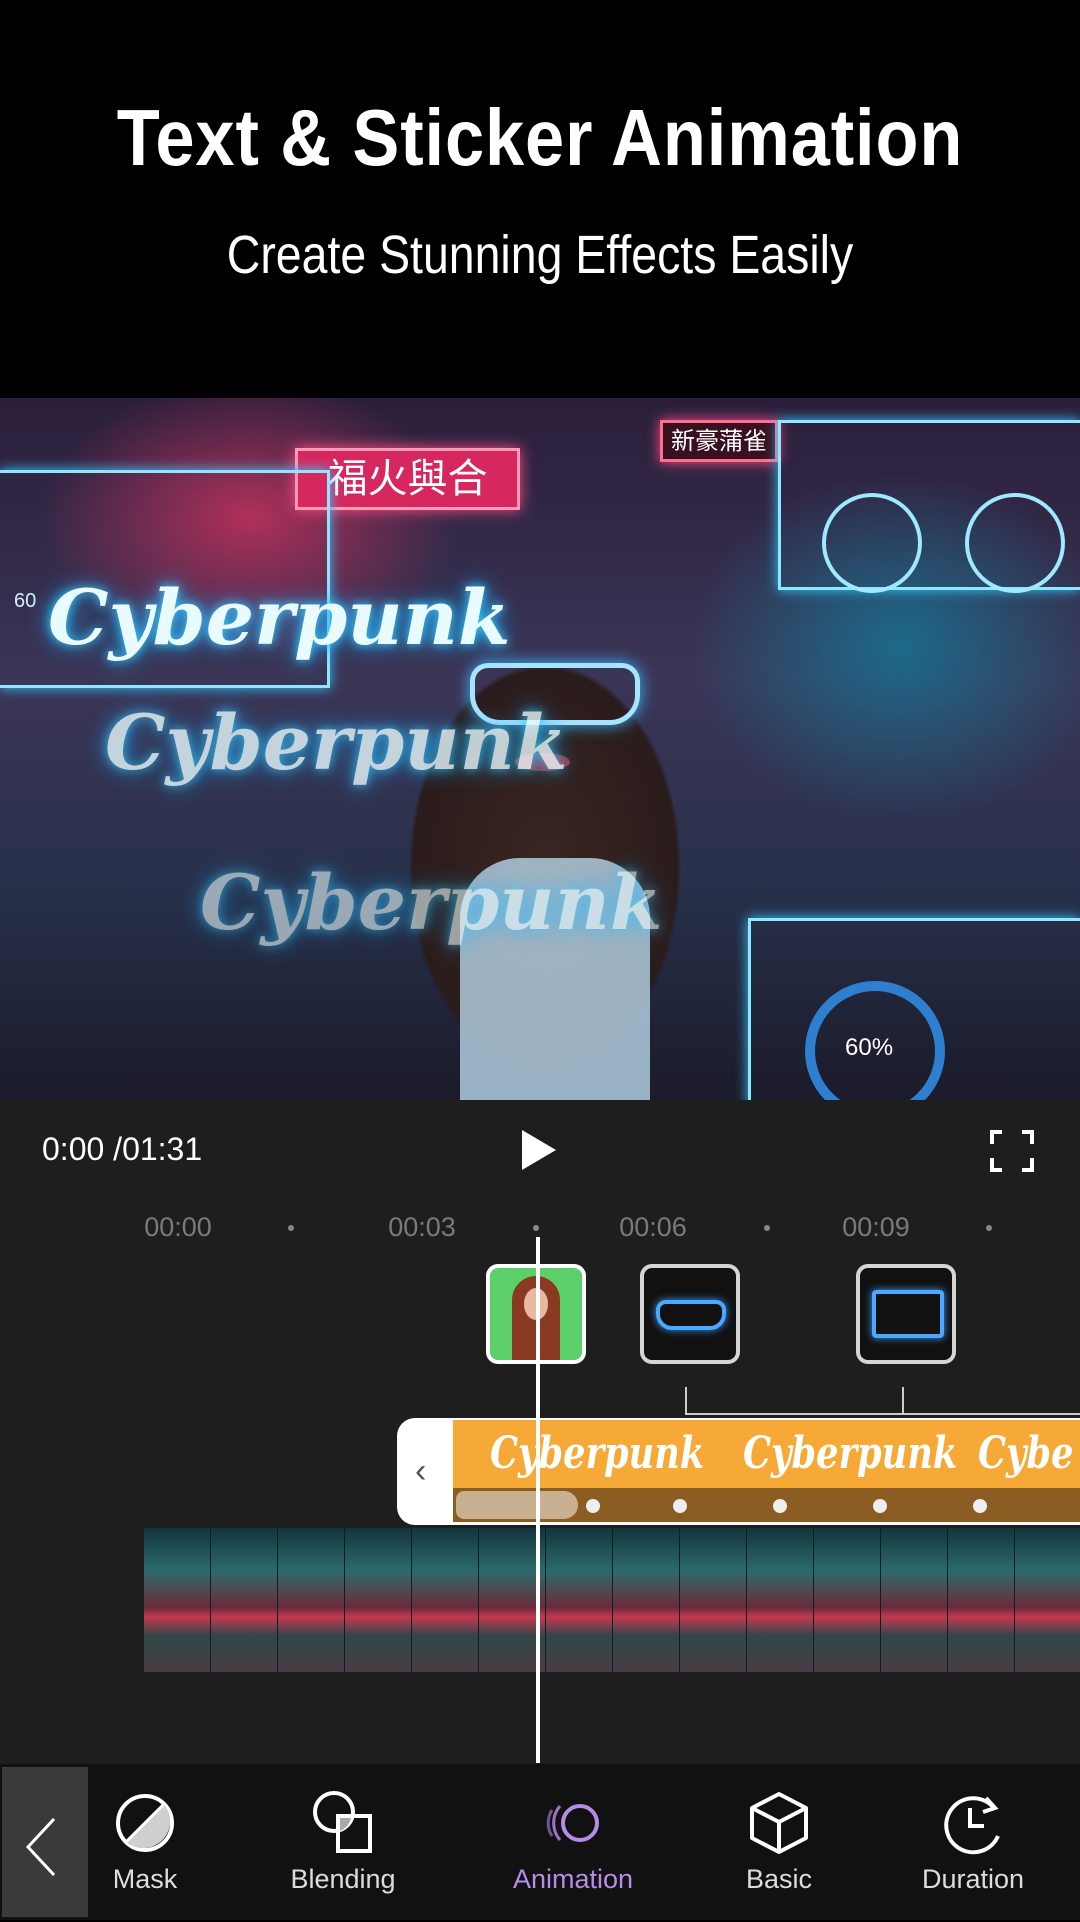  Describe the element at coordinates (612, 1600) in the screenshot. I see `video-track` at that location.